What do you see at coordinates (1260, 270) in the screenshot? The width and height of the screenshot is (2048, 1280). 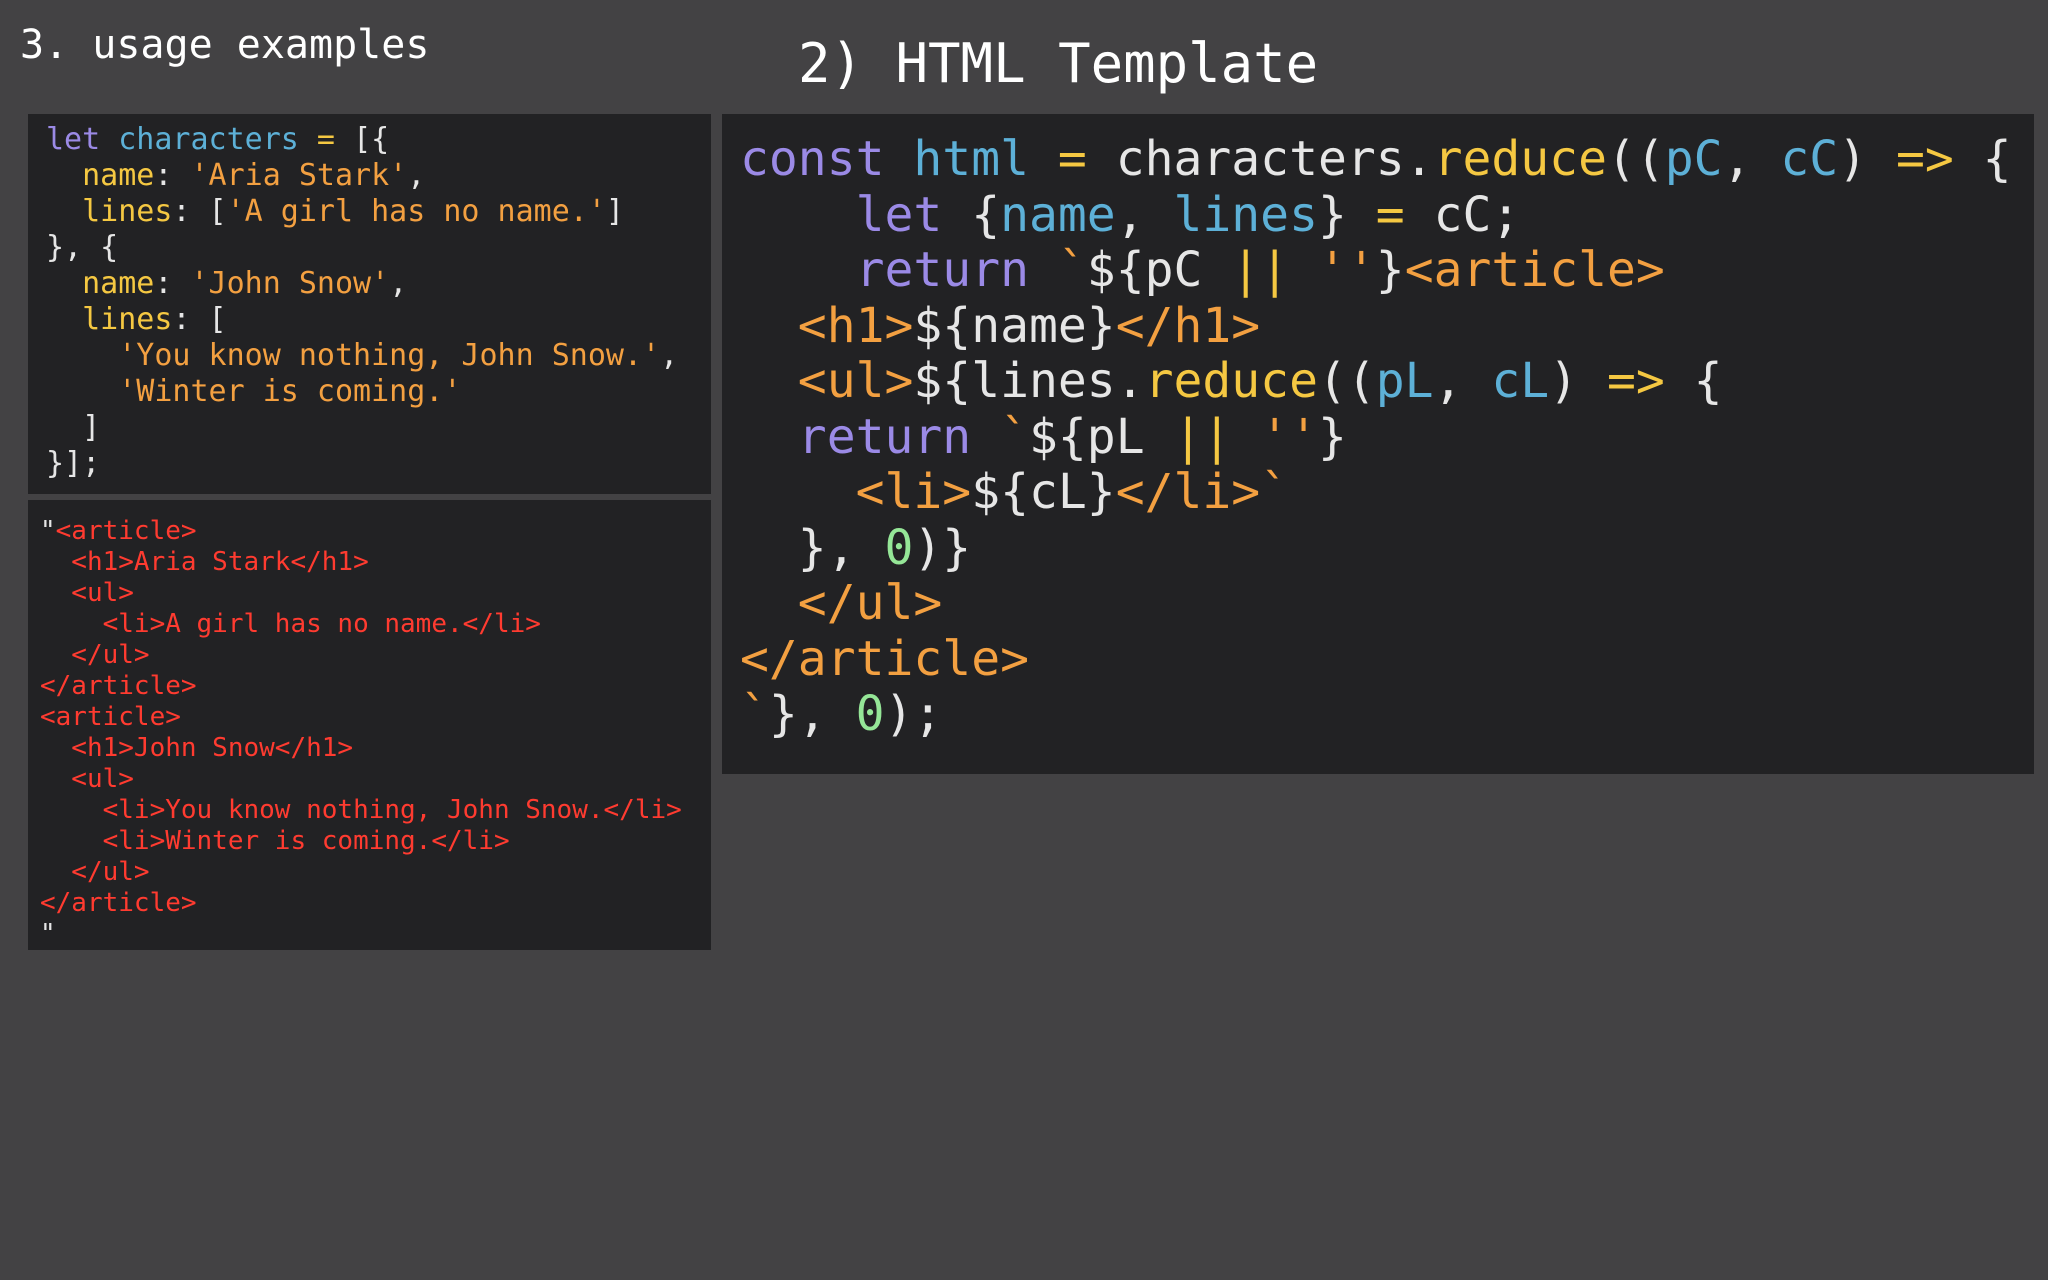 I see `code-token: ||` at bounding box center [1260, 270].